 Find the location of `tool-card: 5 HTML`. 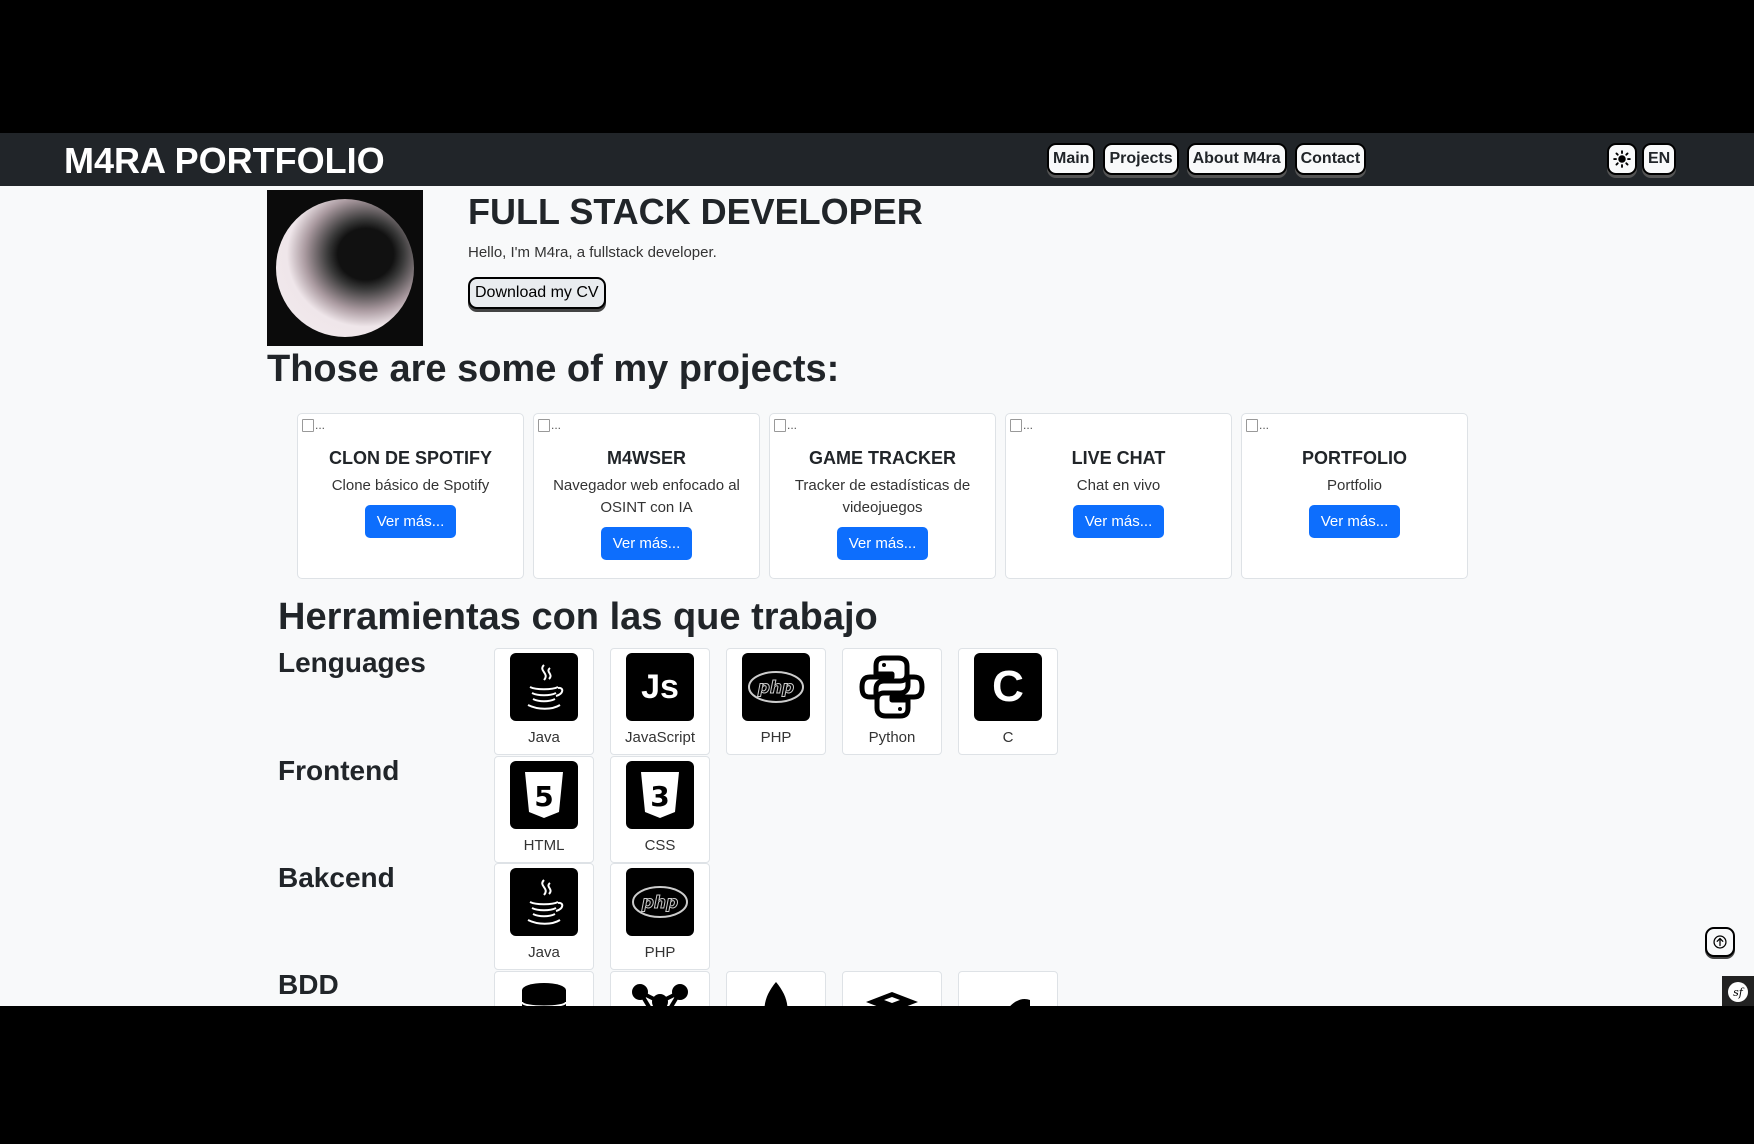

tool-card: 5 HTML is located at coordinates (544, 809).